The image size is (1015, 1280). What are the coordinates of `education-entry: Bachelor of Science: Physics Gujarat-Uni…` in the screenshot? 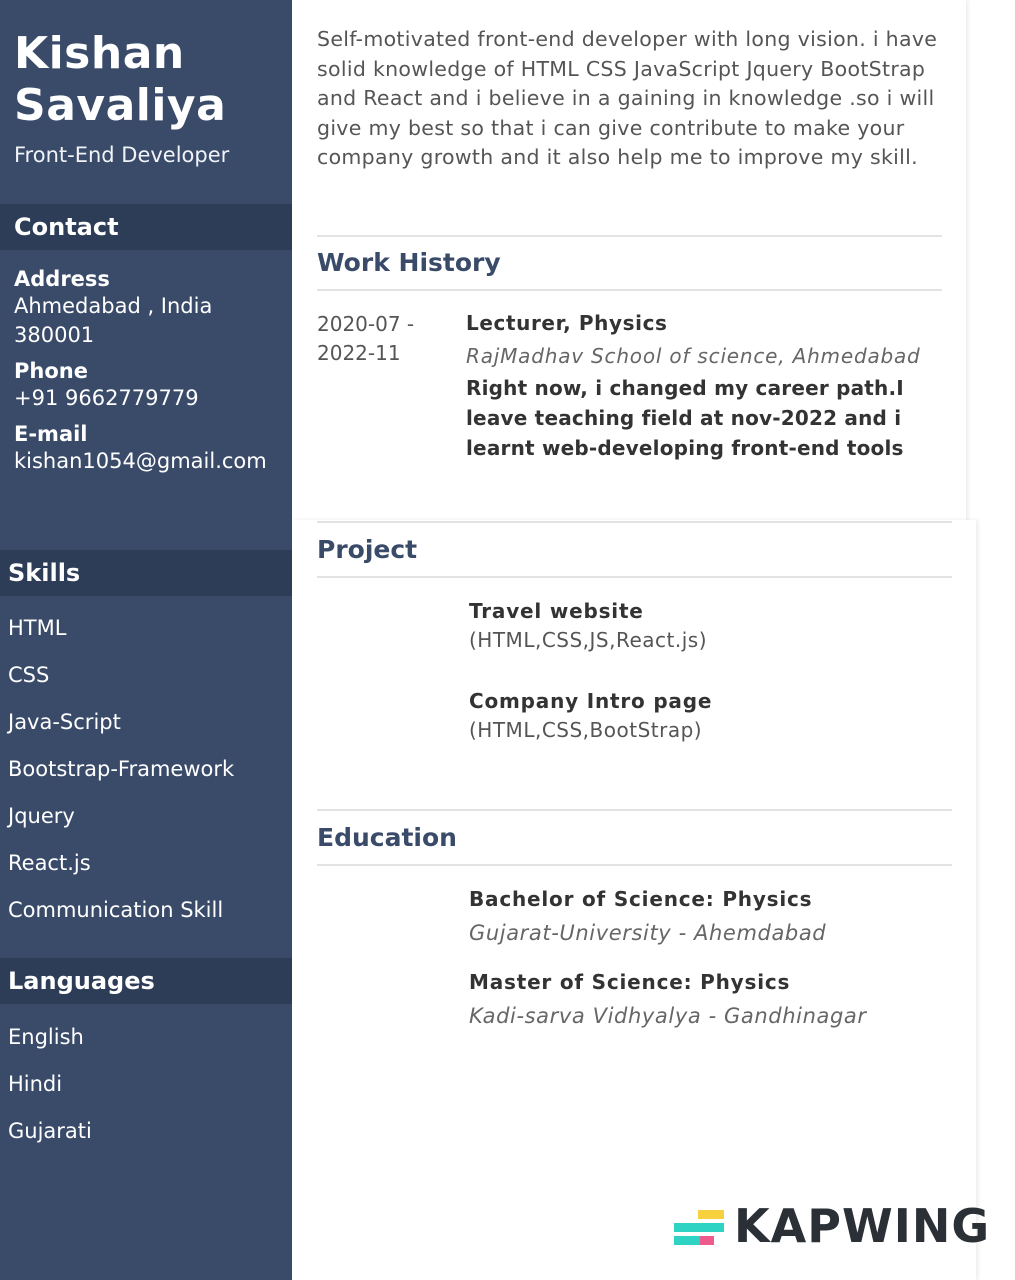 It's located at (709, 916).